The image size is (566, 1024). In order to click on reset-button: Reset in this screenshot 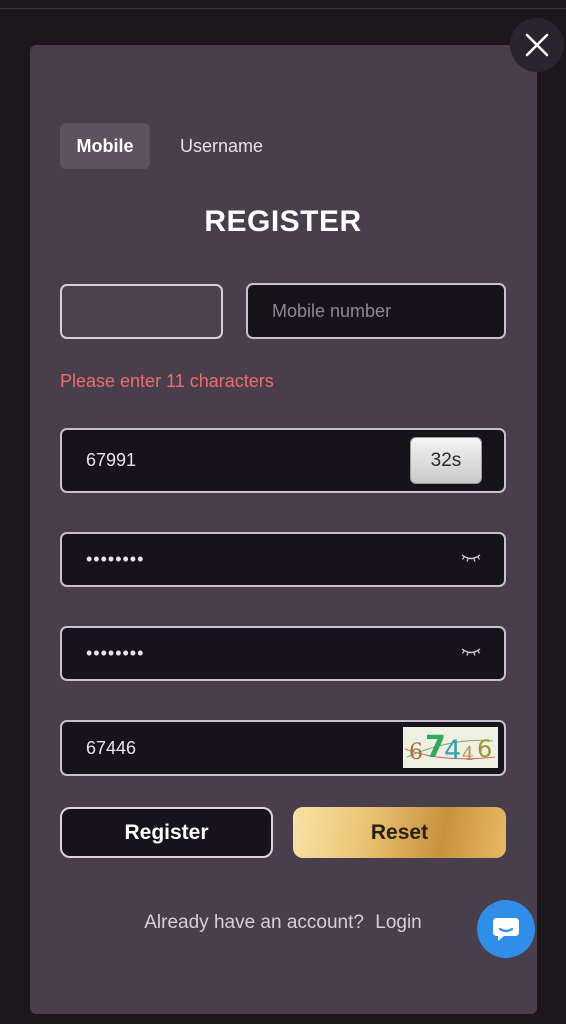, I will do `click(399, 832)`.